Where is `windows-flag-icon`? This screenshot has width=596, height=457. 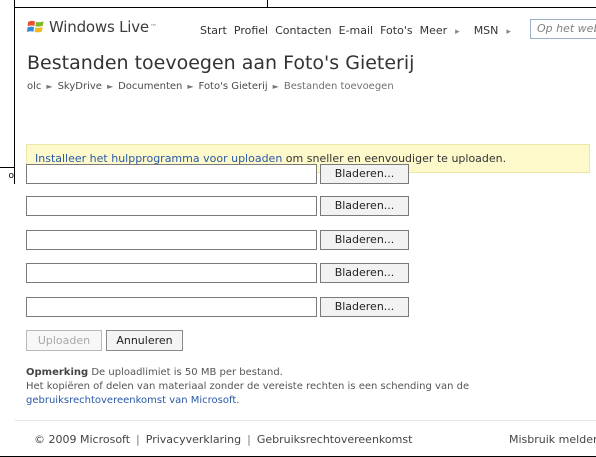 windows-flag-icon is located at coordinates (35, 26).